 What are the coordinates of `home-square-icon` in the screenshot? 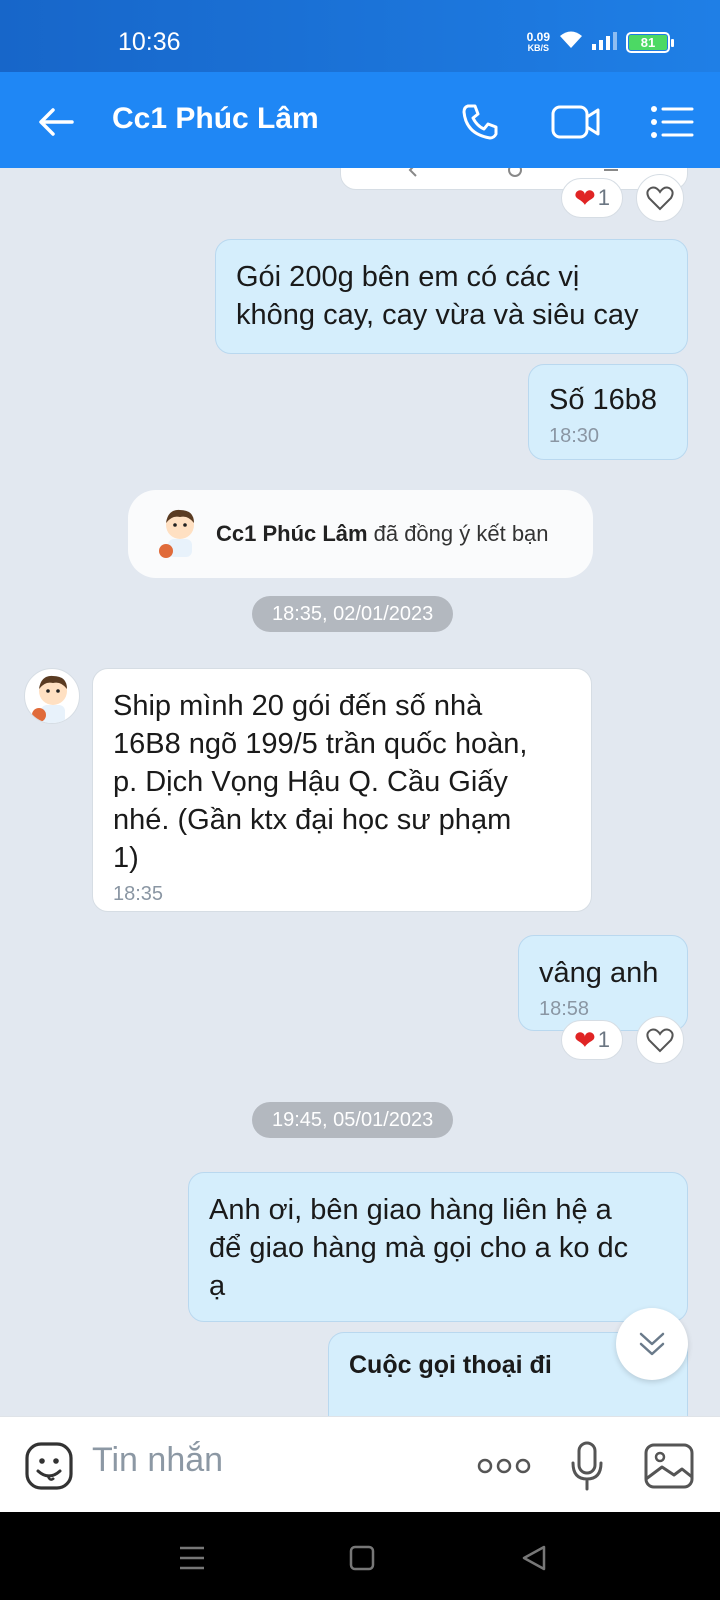 It's located at (362, 1558).